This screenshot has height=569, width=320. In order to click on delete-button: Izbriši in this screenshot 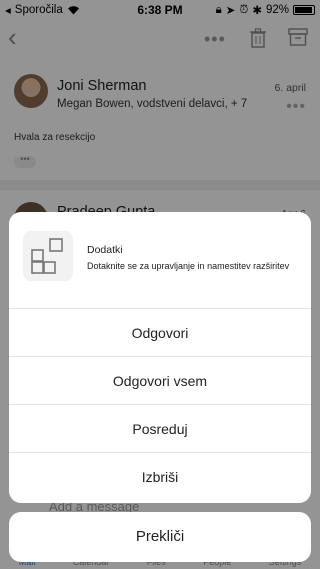, I will do `click(160, 477)`.